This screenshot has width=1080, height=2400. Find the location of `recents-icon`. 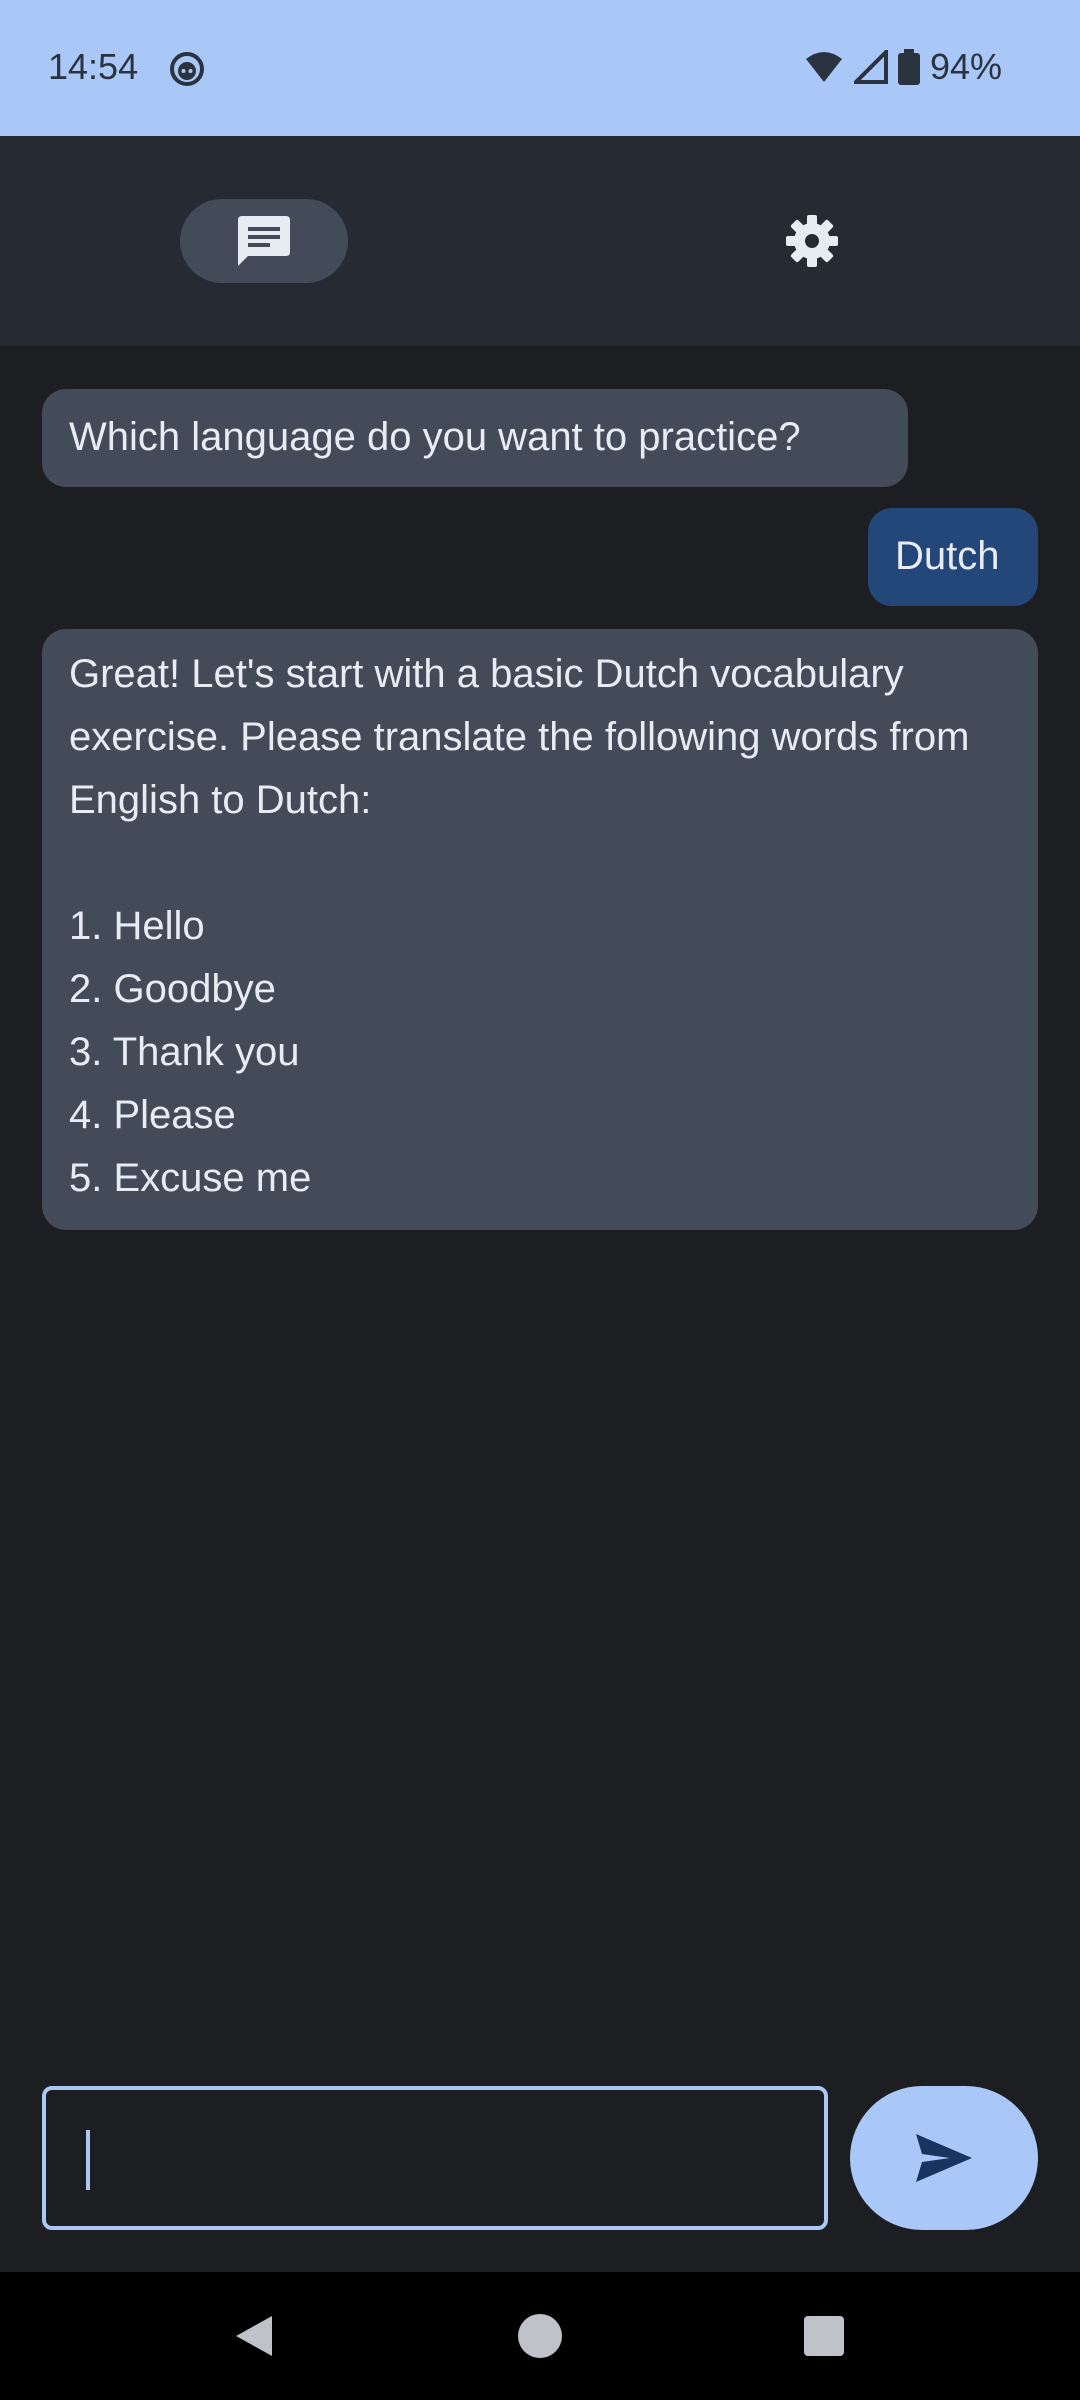

recents-icon is located at coordinates (824, 2336).